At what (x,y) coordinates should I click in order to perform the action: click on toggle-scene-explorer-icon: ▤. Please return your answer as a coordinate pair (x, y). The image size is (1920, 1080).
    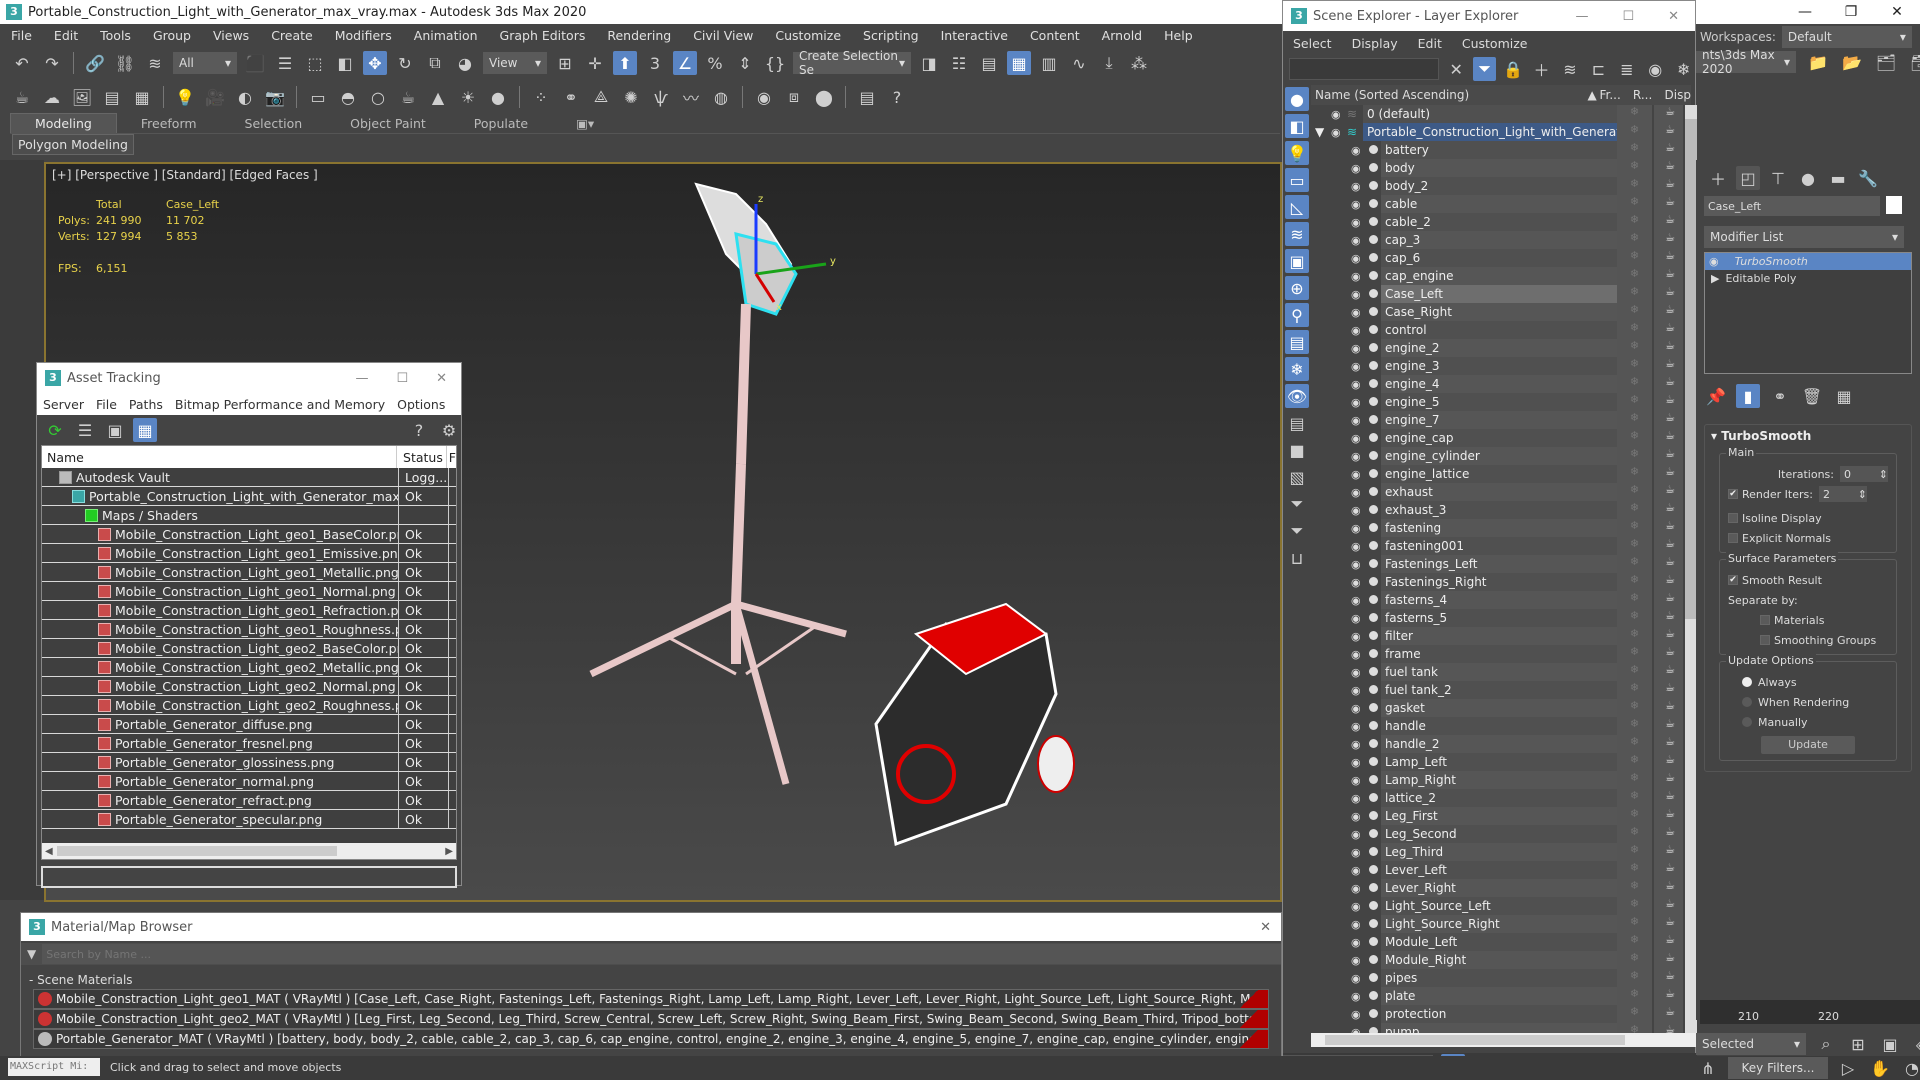
    Looking at the image, I should click on (989, 63).